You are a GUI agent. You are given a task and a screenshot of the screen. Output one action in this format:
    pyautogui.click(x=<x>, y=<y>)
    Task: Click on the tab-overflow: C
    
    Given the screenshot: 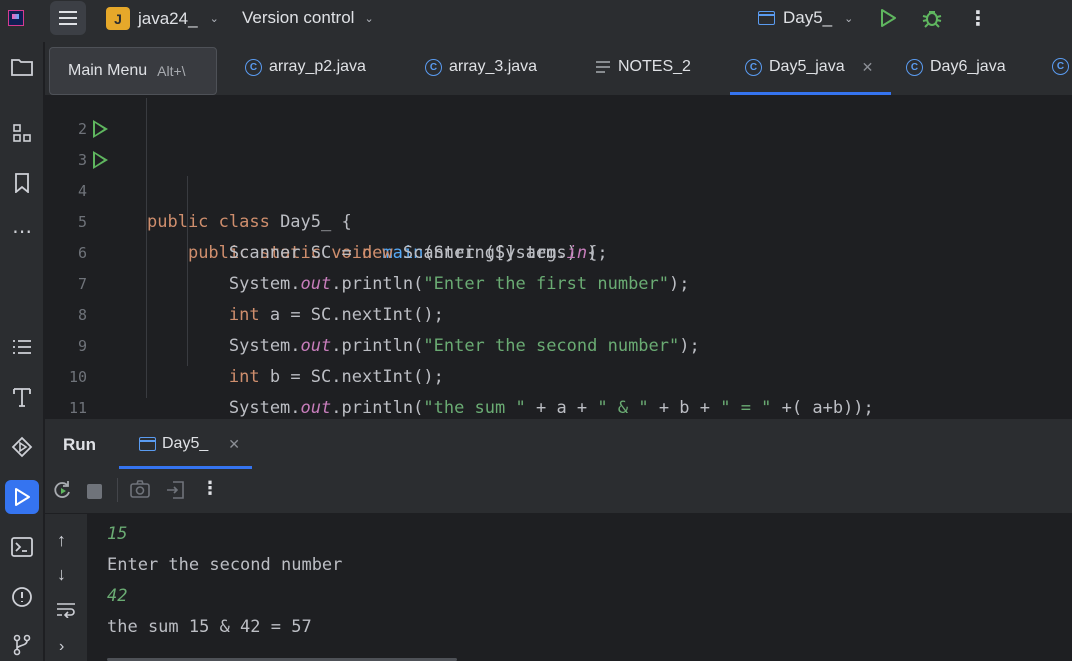 What is the action you would take?
    pyautogui.click(x=1060, y=66)
    